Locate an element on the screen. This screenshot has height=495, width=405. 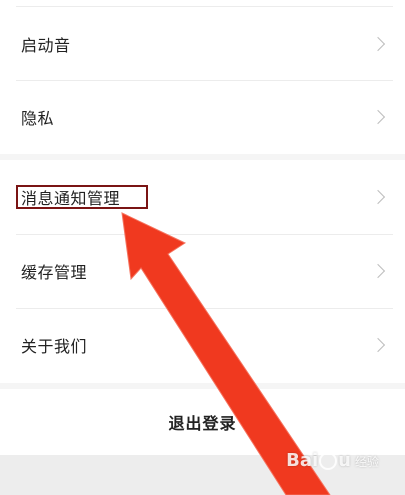
logout-button: 退出登录 is located at coordinates (202, 422).